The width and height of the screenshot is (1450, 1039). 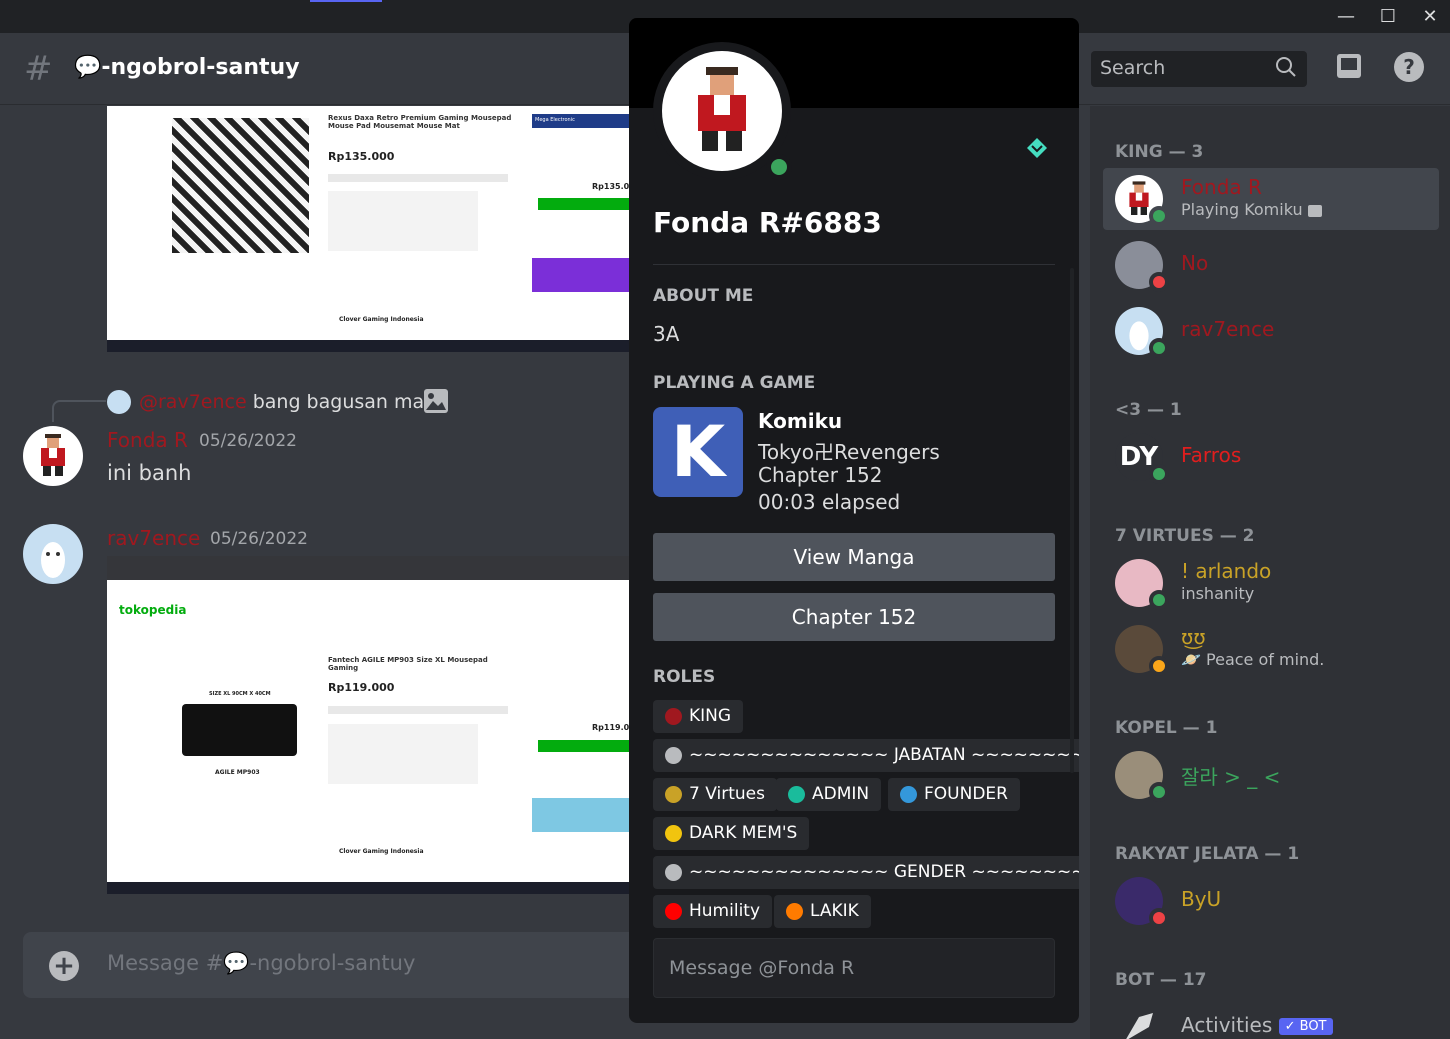 I want to click on close-button: ✕, so click(x=1430, y=17).